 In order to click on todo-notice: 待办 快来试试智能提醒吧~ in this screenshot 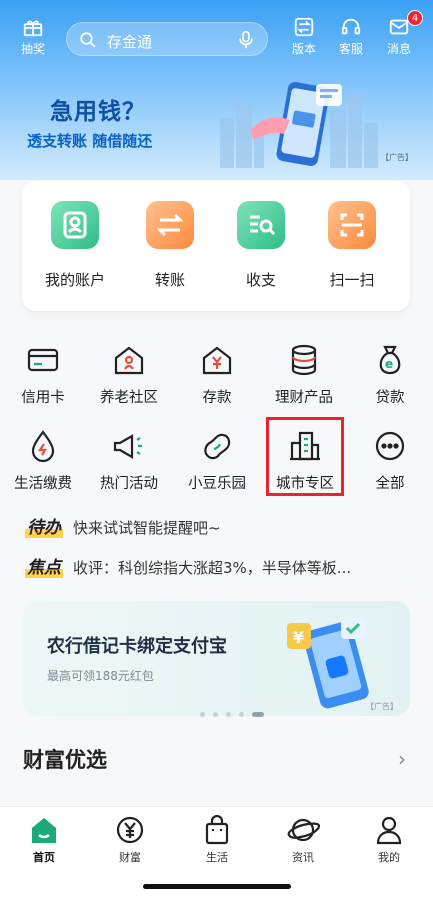, I will do `click(123, 525)`.